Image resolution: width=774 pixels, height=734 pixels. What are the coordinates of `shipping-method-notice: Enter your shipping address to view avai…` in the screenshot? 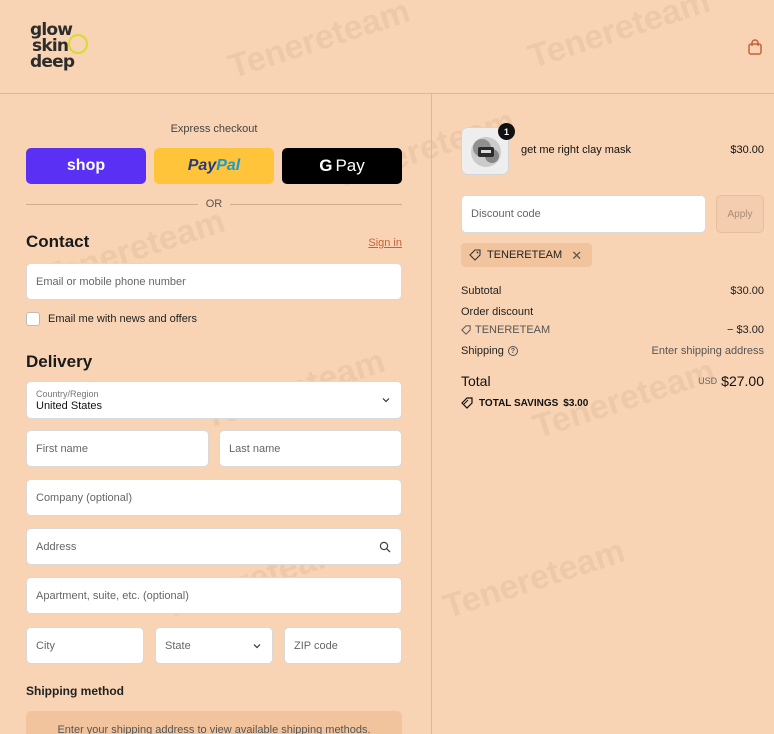 It's located at (214, 722).